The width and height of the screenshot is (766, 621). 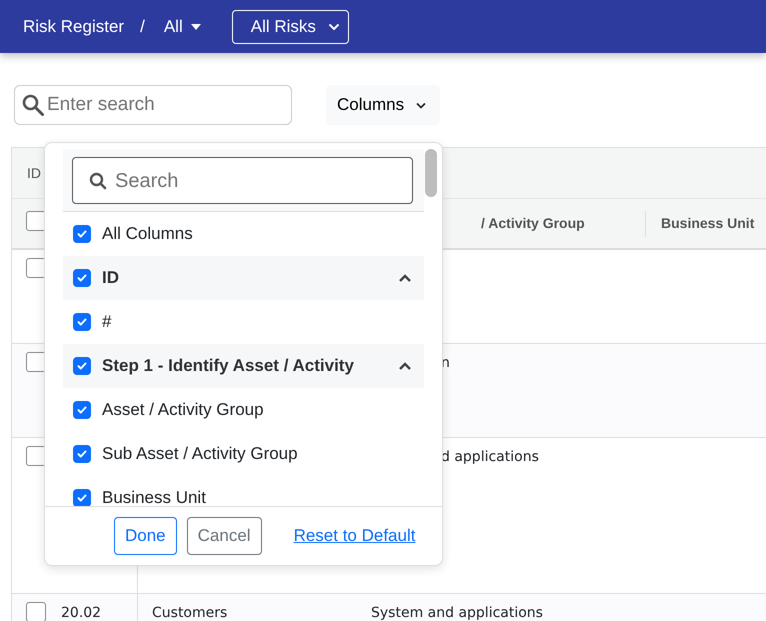 What do you see at coordinates (111, 278) in the screenshot?
I see `group-label: ID` at bounding box center [111, 278].